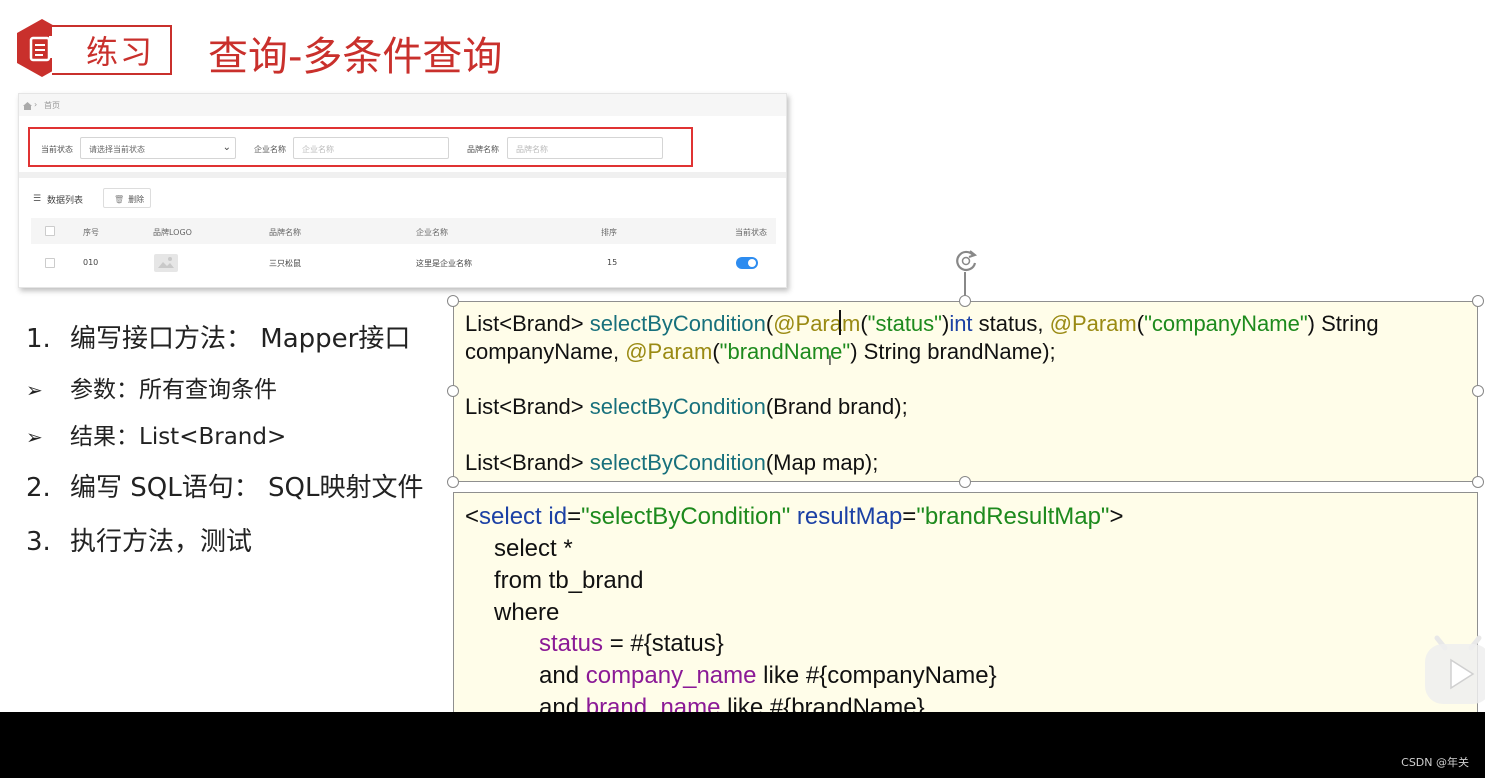 The height and width of the screenshot is (778, 1485). Describe the element at coordinates (532, 149) in the screenshot. I see `brand-name-placeholder: 品牌名称` at that location.